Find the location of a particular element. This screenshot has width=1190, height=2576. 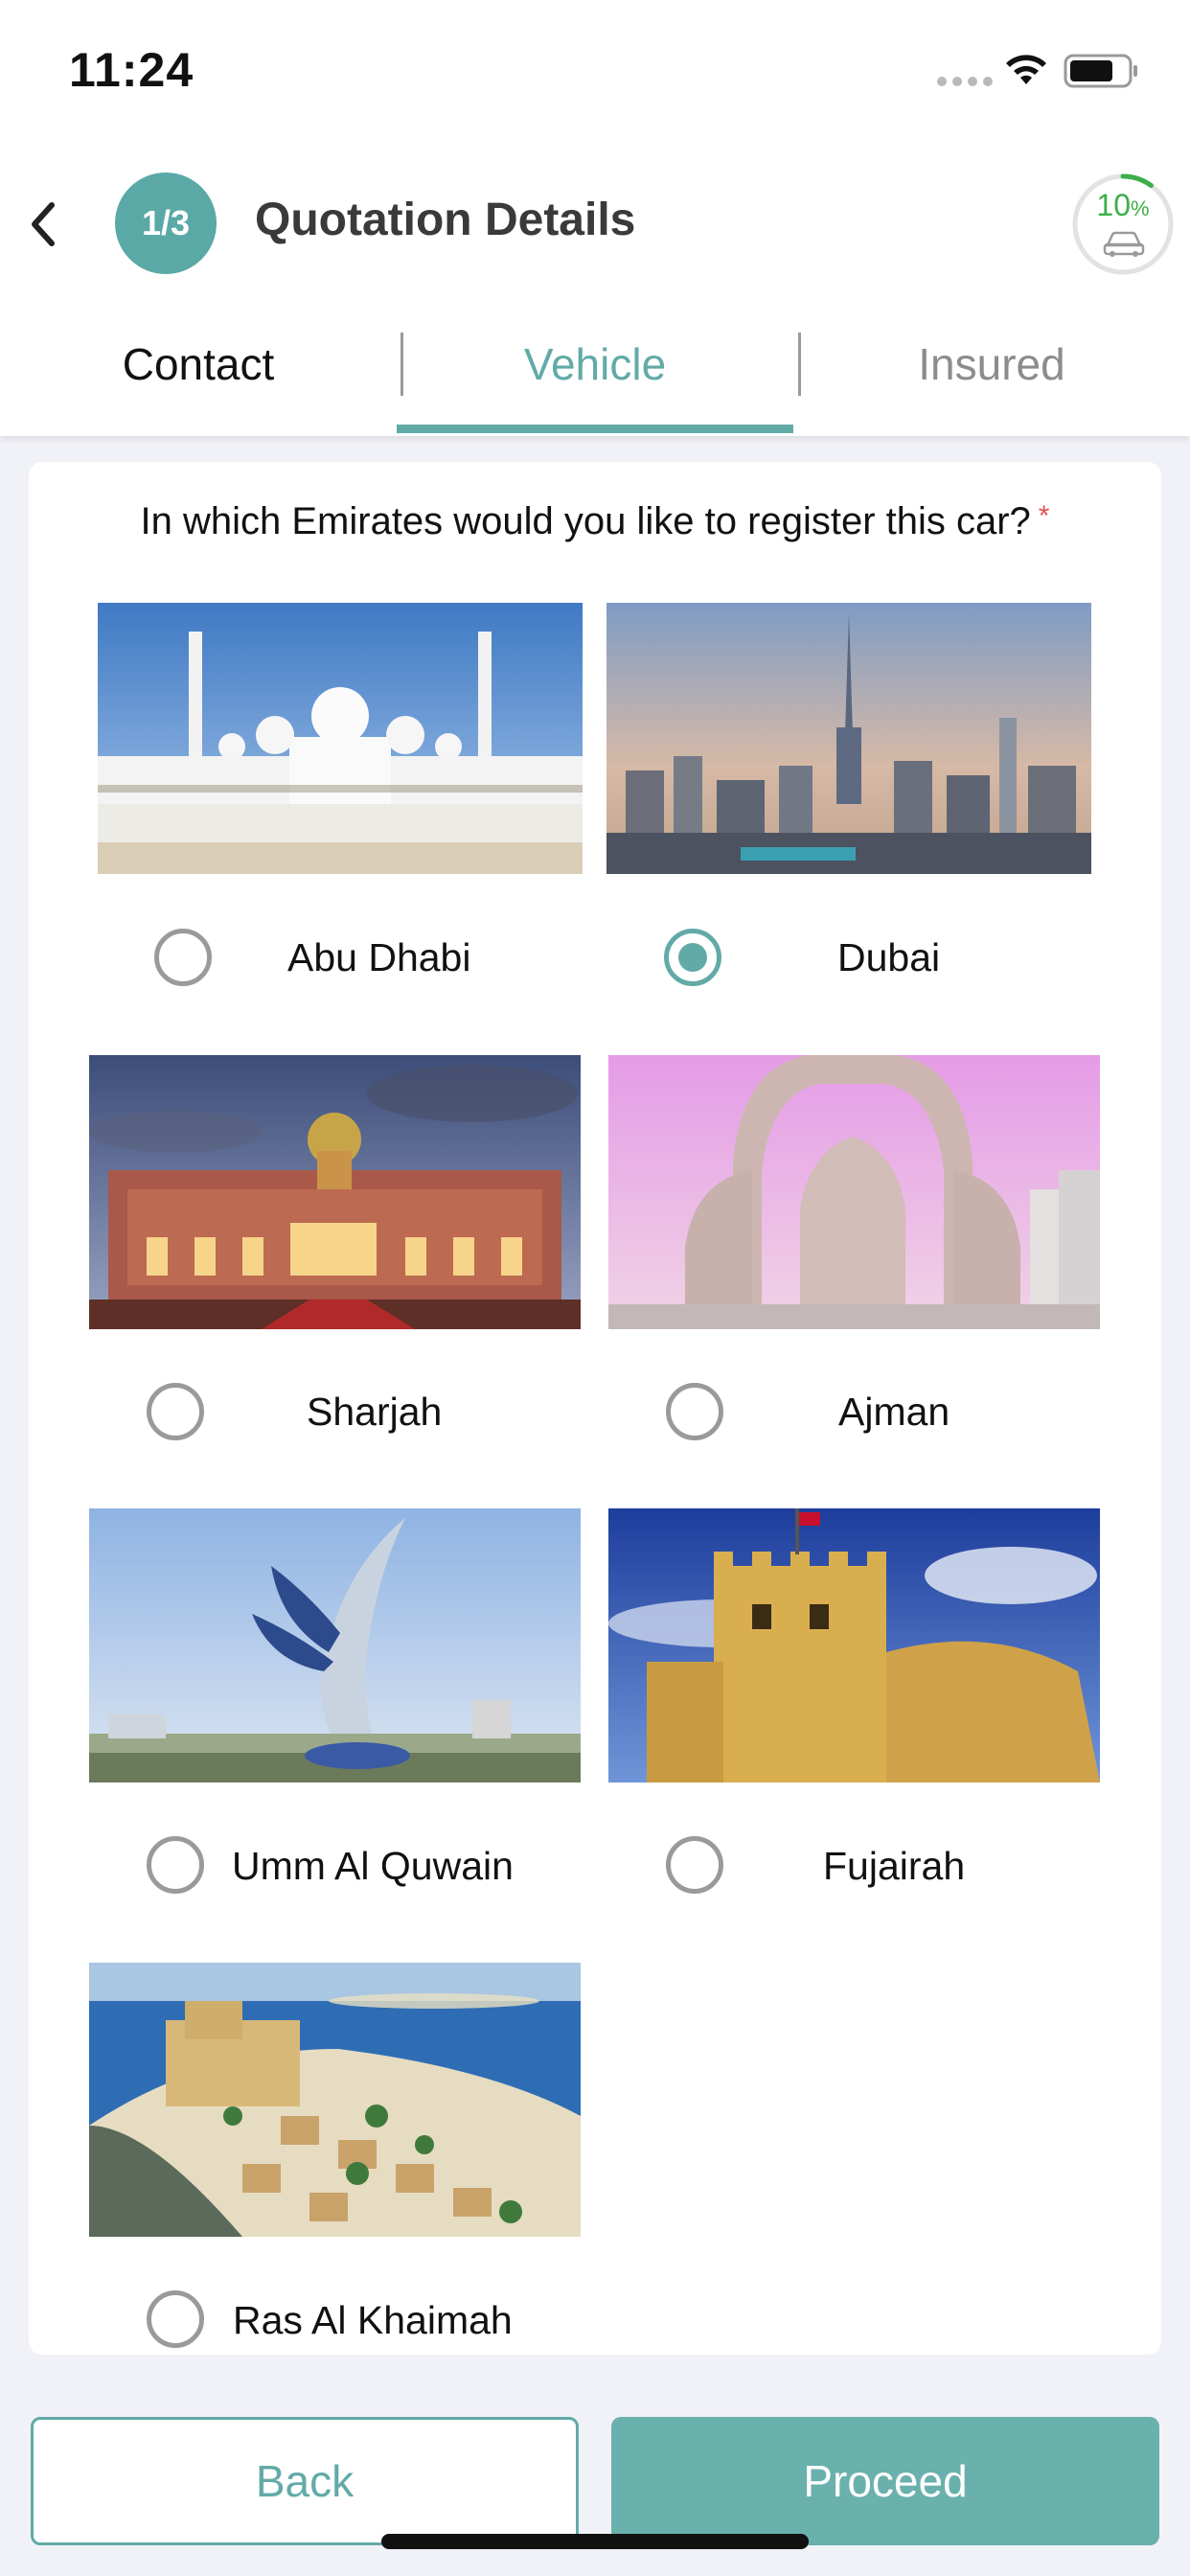

abu-dhabi-radio is located at coordinates (183, 957).